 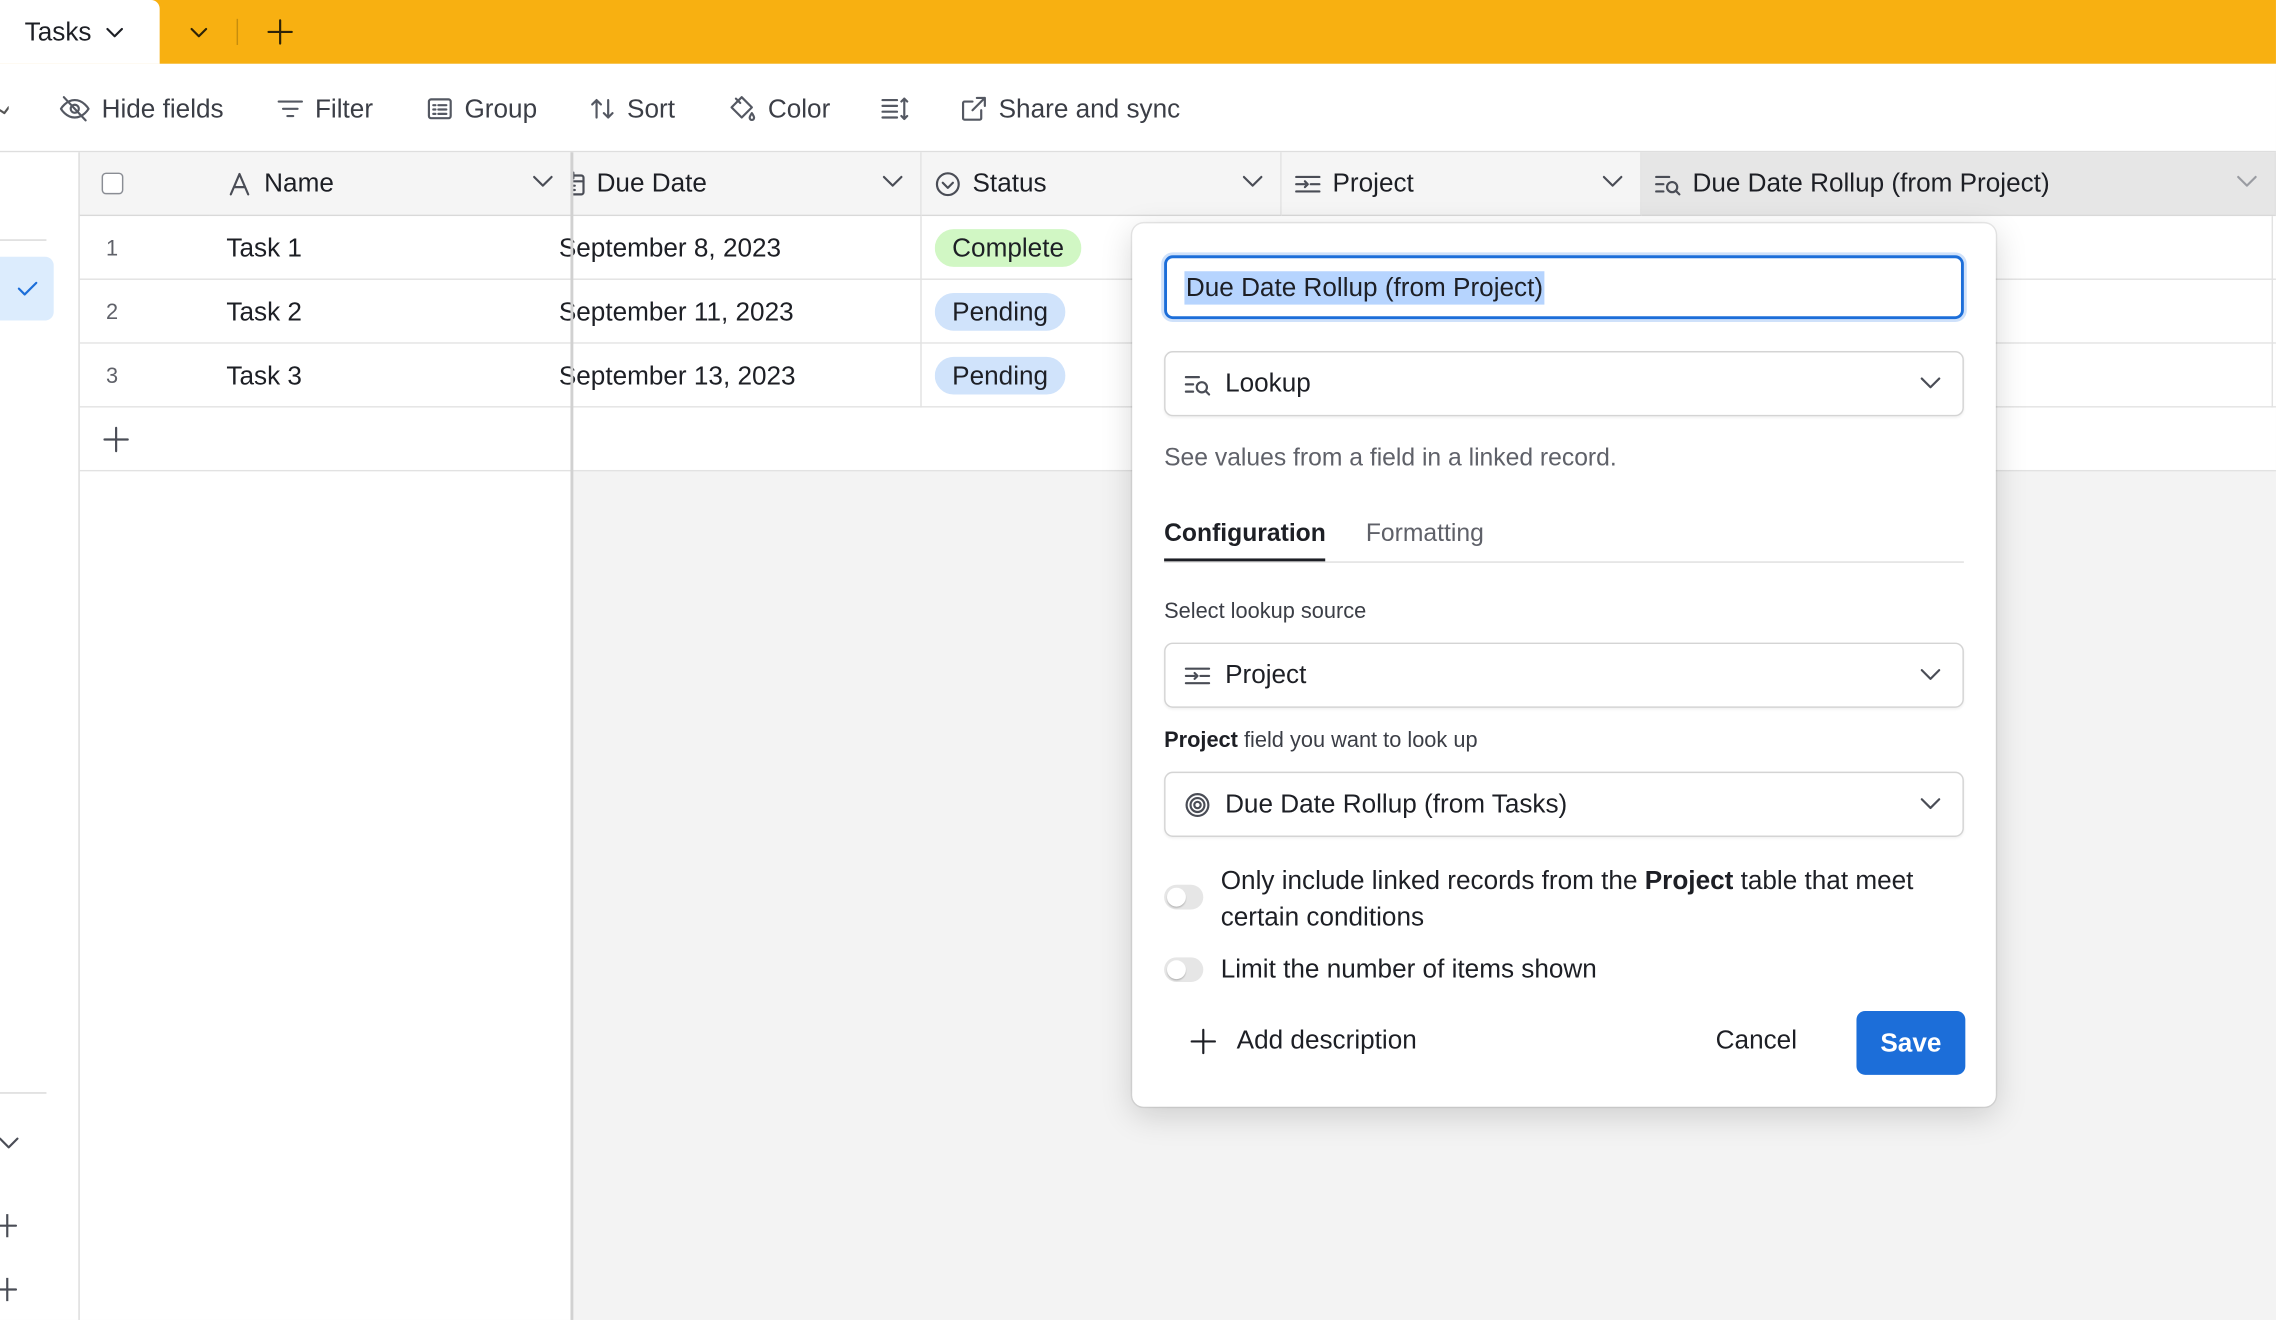 What do you see at coordinates (264, 312) in the screenshot?
I see `name-cell: Task 2` at bounding box center [264, 312].